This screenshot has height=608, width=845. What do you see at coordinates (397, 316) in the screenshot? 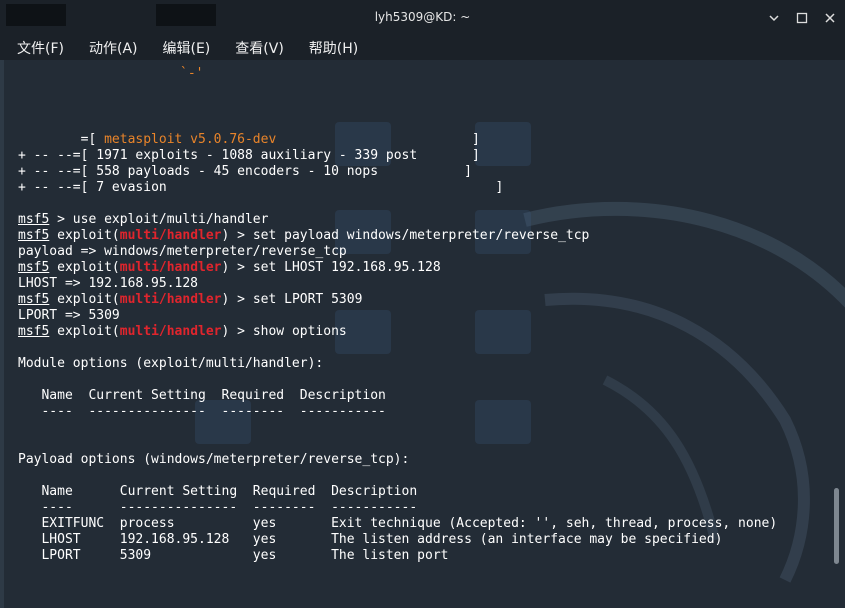
I see `output-line: LPORT => 5309` at bounding box center [397, 316].